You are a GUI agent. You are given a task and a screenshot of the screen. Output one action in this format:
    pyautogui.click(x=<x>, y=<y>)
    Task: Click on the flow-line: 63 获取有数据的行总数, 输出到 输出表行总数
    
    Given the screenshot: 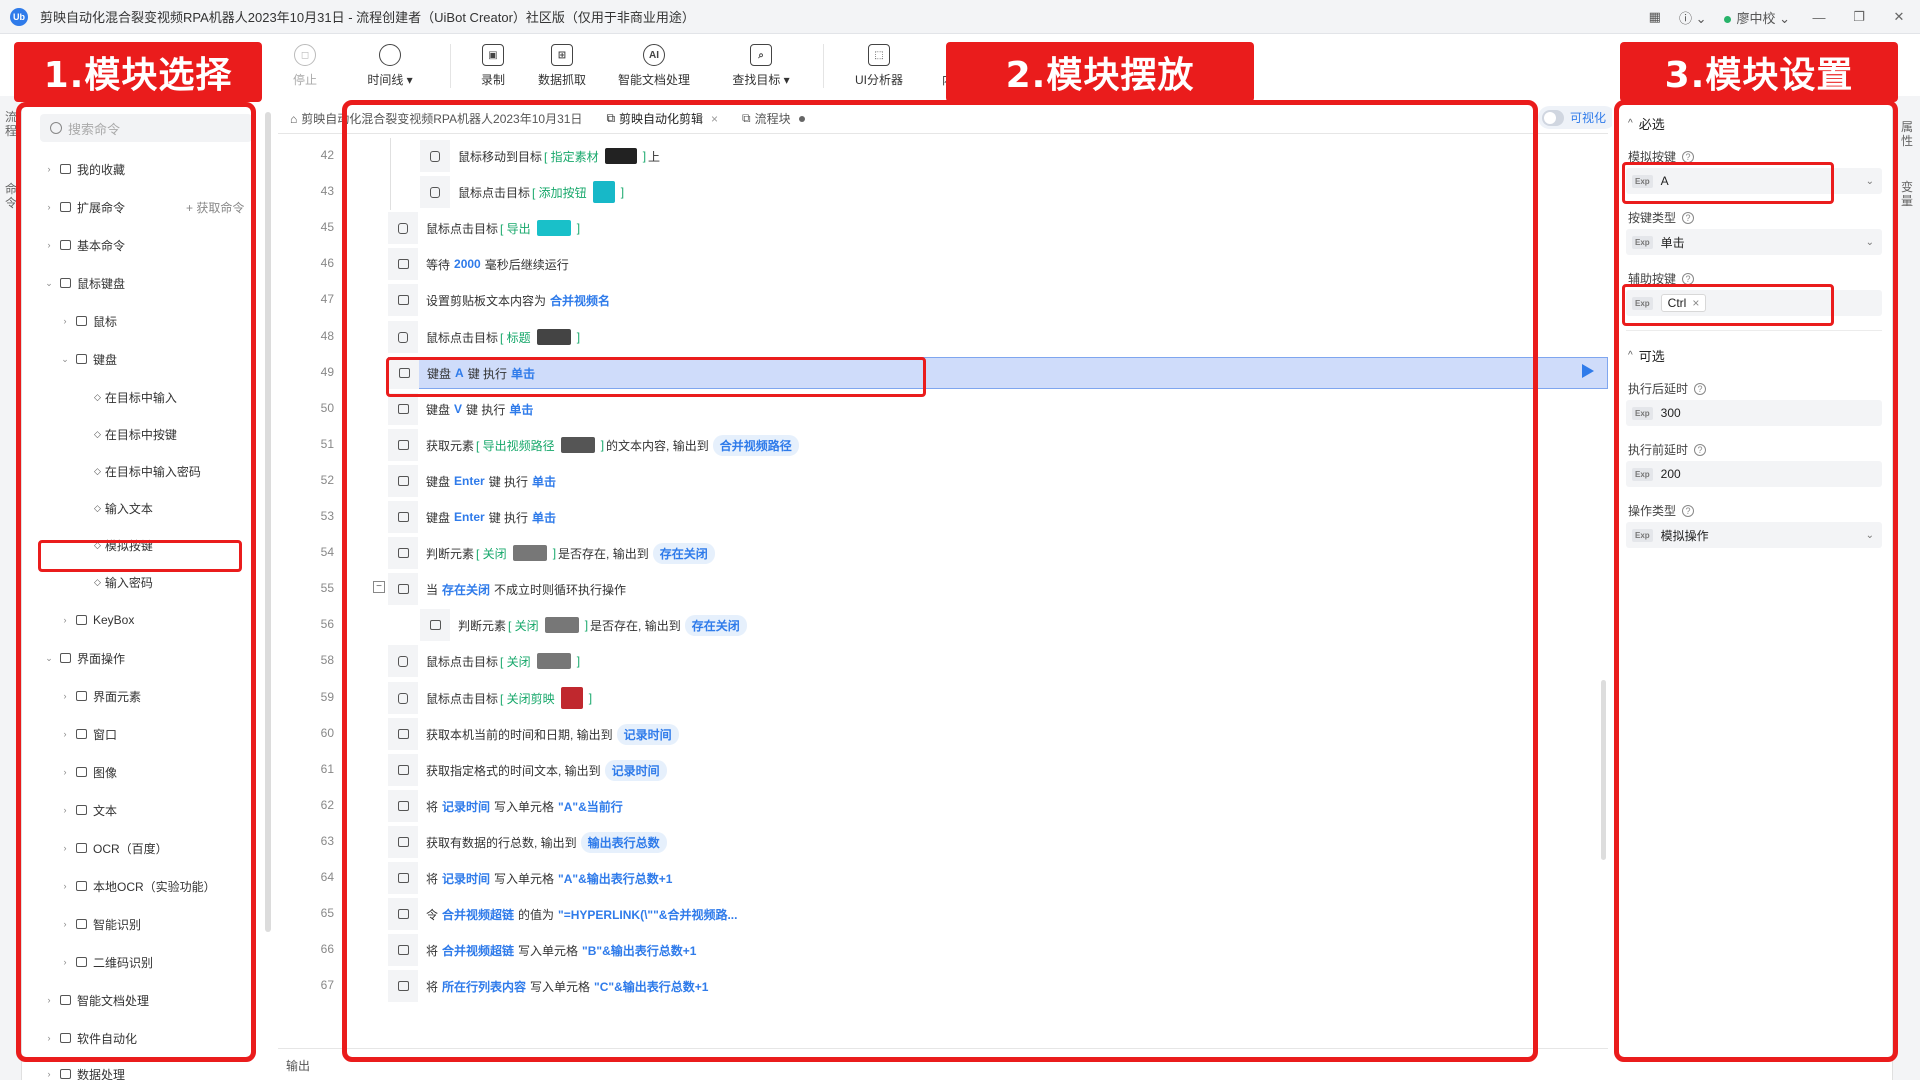 What is the action you would take?
    pyautogui.click(x=943, y=842)
    